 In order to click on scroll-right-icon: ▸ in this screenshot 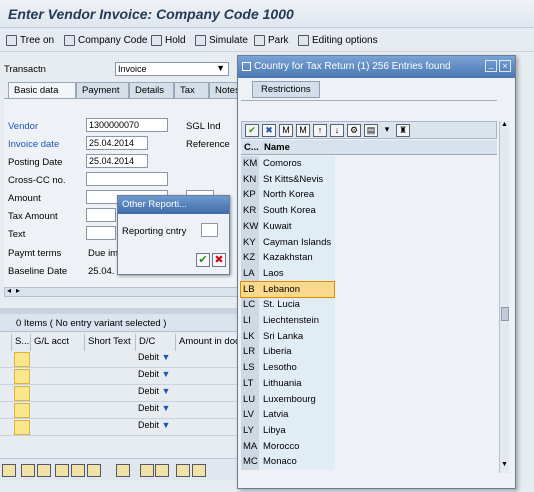, I will do `click(18, 290)`.